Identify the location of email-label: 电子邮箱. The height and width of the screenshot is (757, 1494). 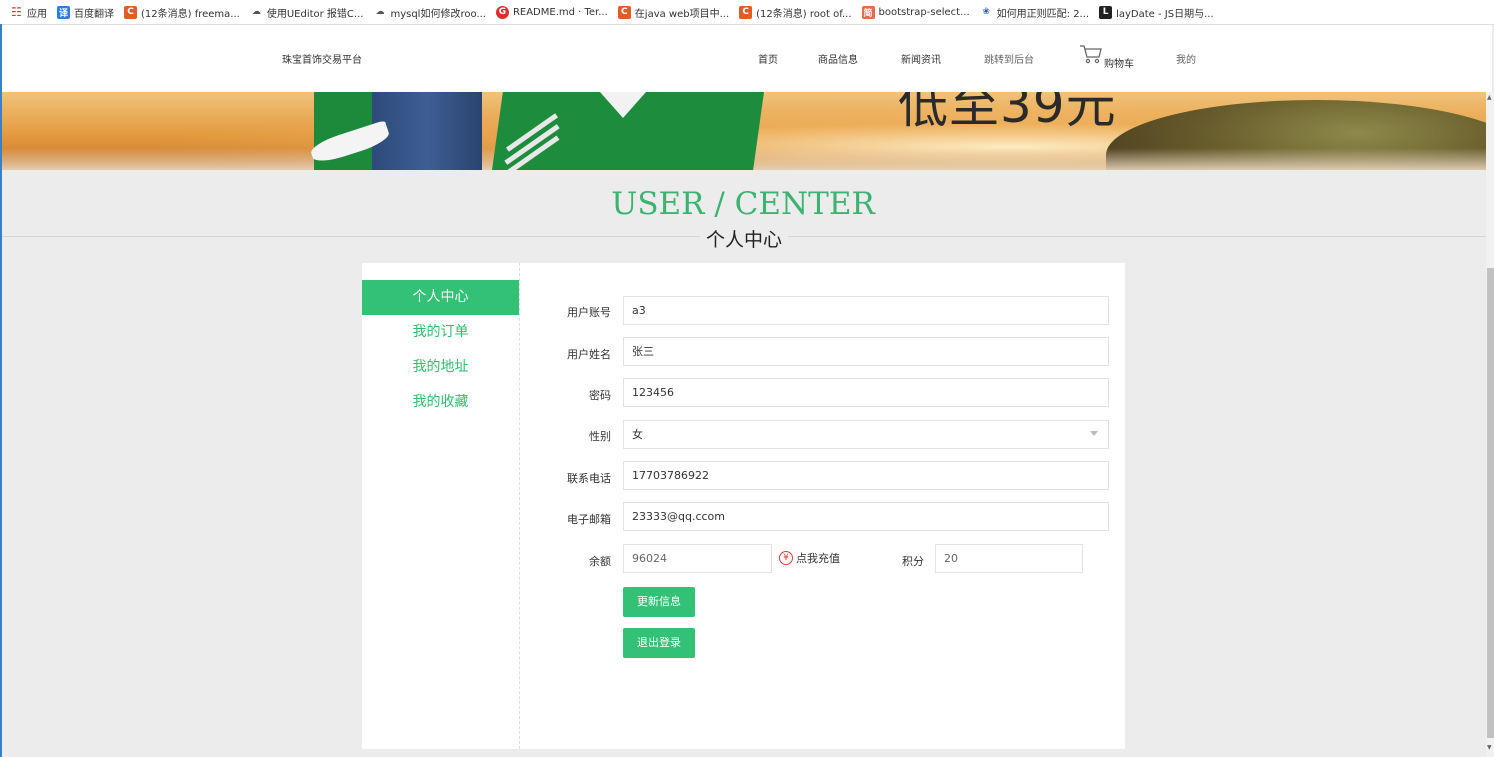
(589, 519).